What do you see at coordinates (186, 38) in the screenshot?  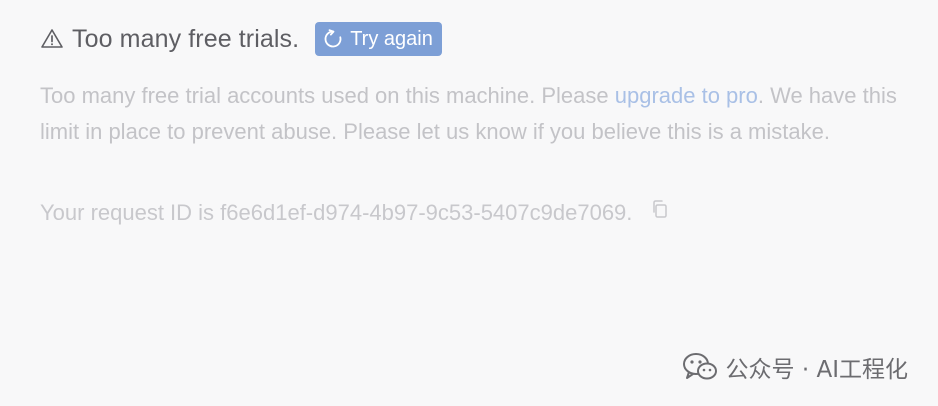 I see `error-title: Too many free trials.` at bounding box center [186, 38].